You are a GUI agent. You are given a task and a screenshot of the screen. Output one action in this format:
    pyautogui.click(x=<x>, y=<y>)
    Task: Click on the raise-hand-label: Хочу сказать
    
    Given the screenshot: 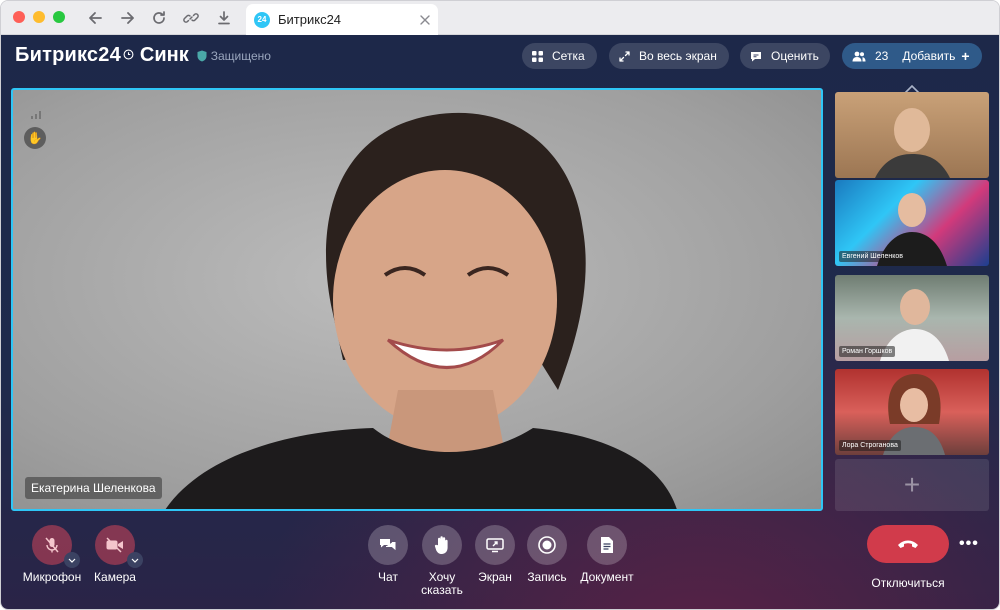 What is the action you would take?
    pyautogui.click(x=442, y=584)
    